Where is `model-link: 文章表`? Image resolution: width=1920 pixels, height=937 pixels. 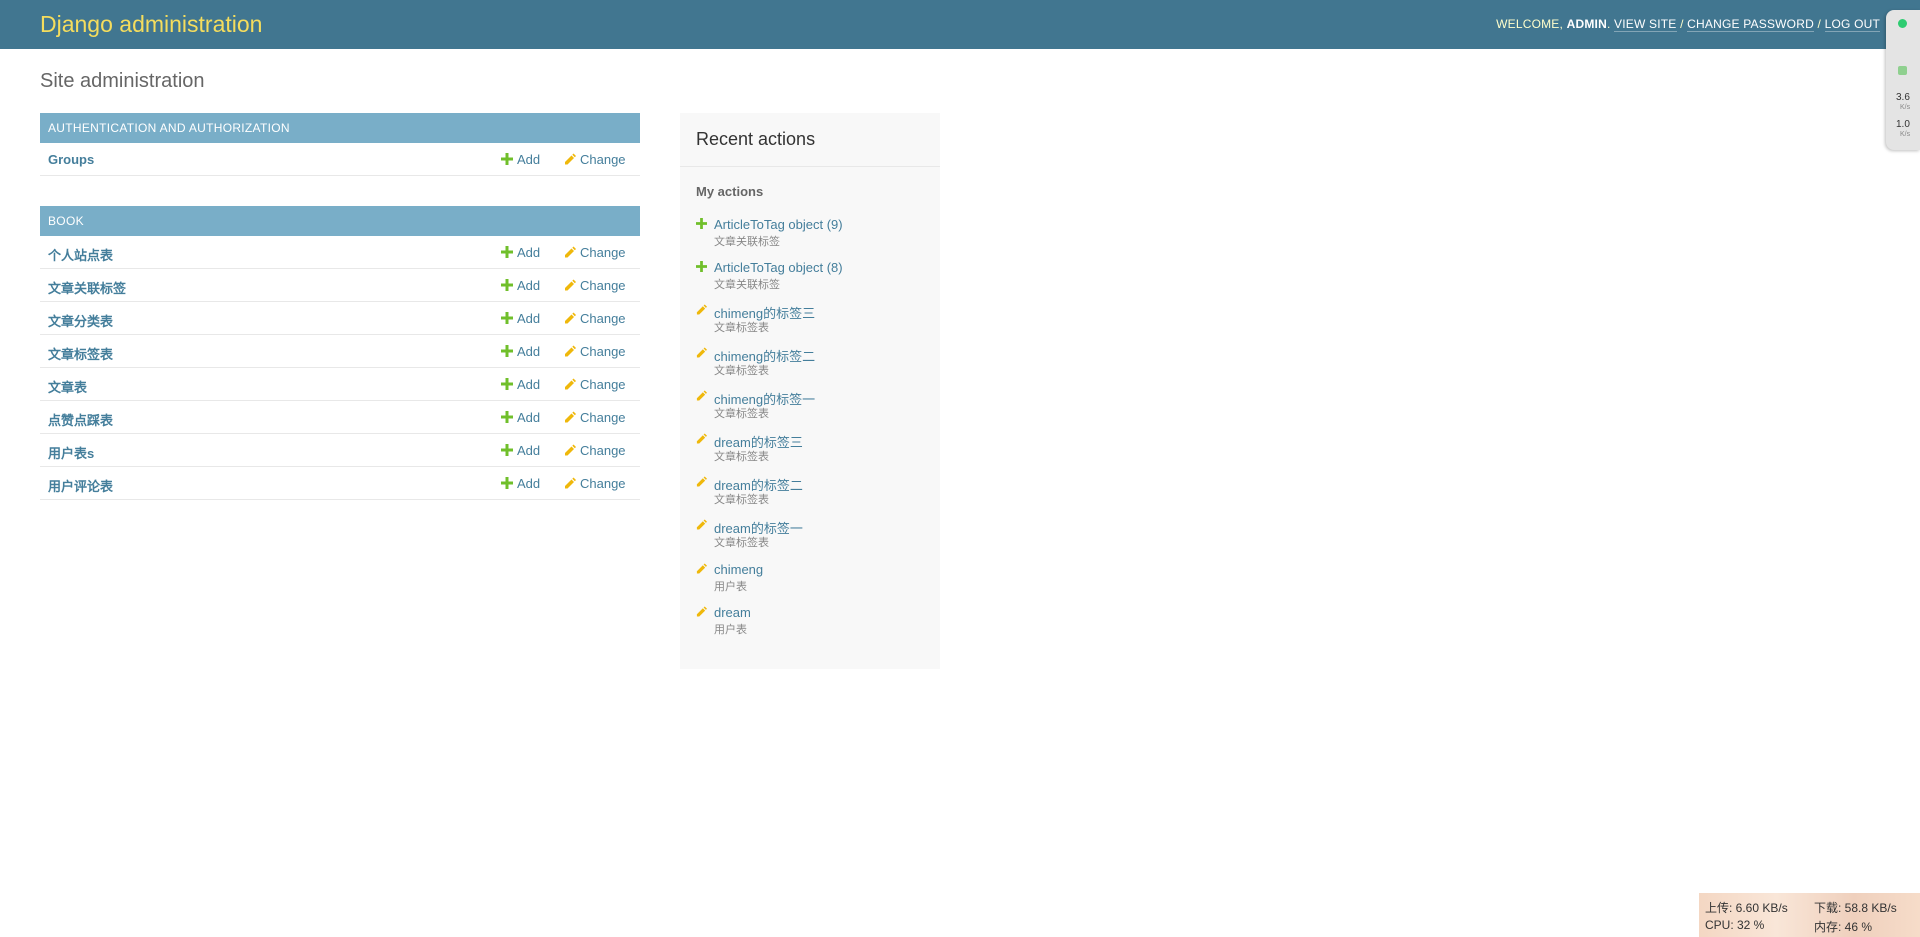 model-link: 文章表 is located at coordinates (67, 386).